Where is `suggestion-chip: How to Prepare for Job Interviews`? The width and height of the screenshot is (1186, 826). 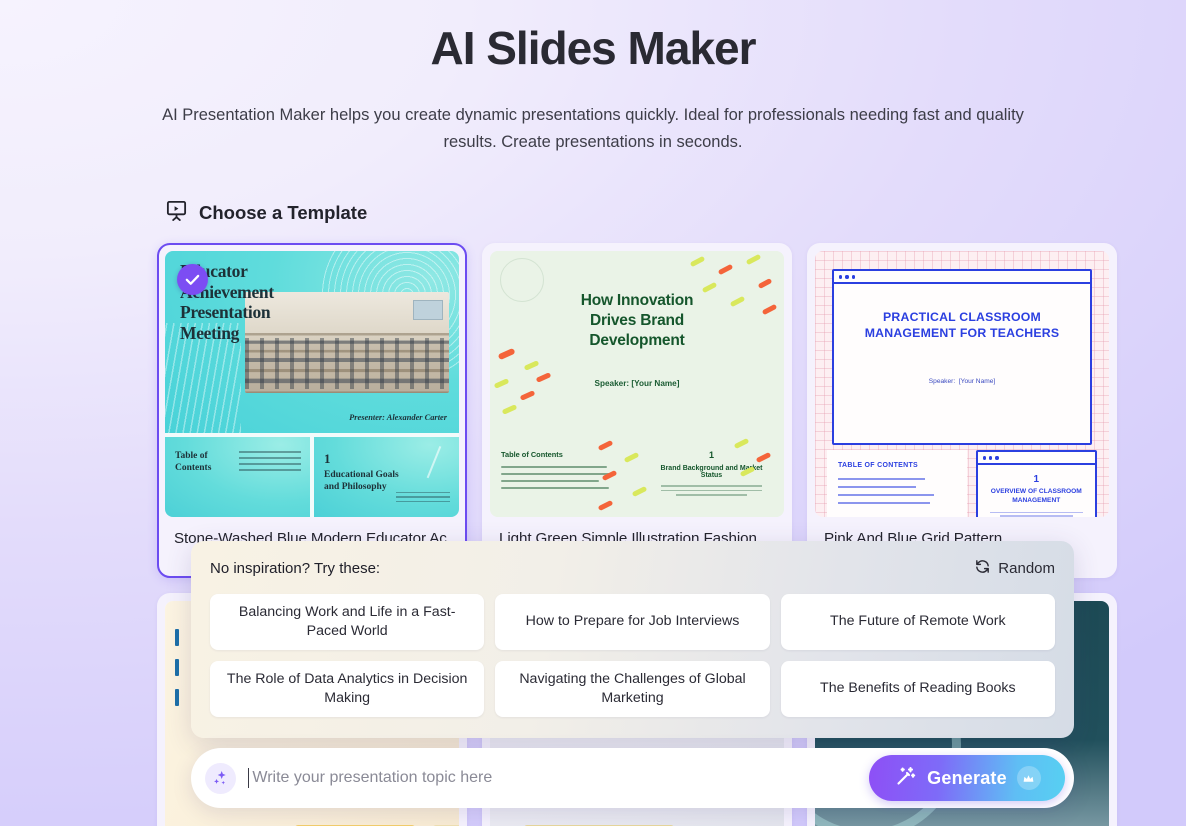
suggestion-chip: How to Prepare for Job Interviews is located at coordinates (632, 622).